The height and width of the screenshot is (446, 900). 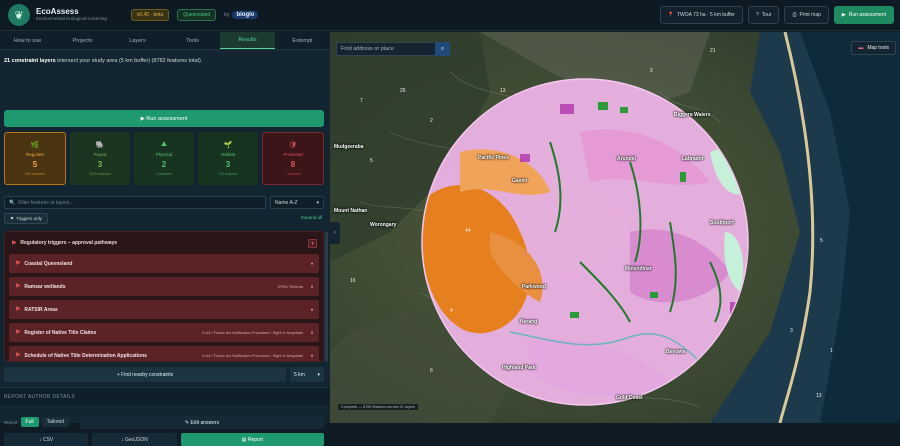 What do you see at coordinates (164, 309) in the screenshot?
I see `list-item: ⚑ RATSIR Areas ▾` at bounding box center [164, 309].